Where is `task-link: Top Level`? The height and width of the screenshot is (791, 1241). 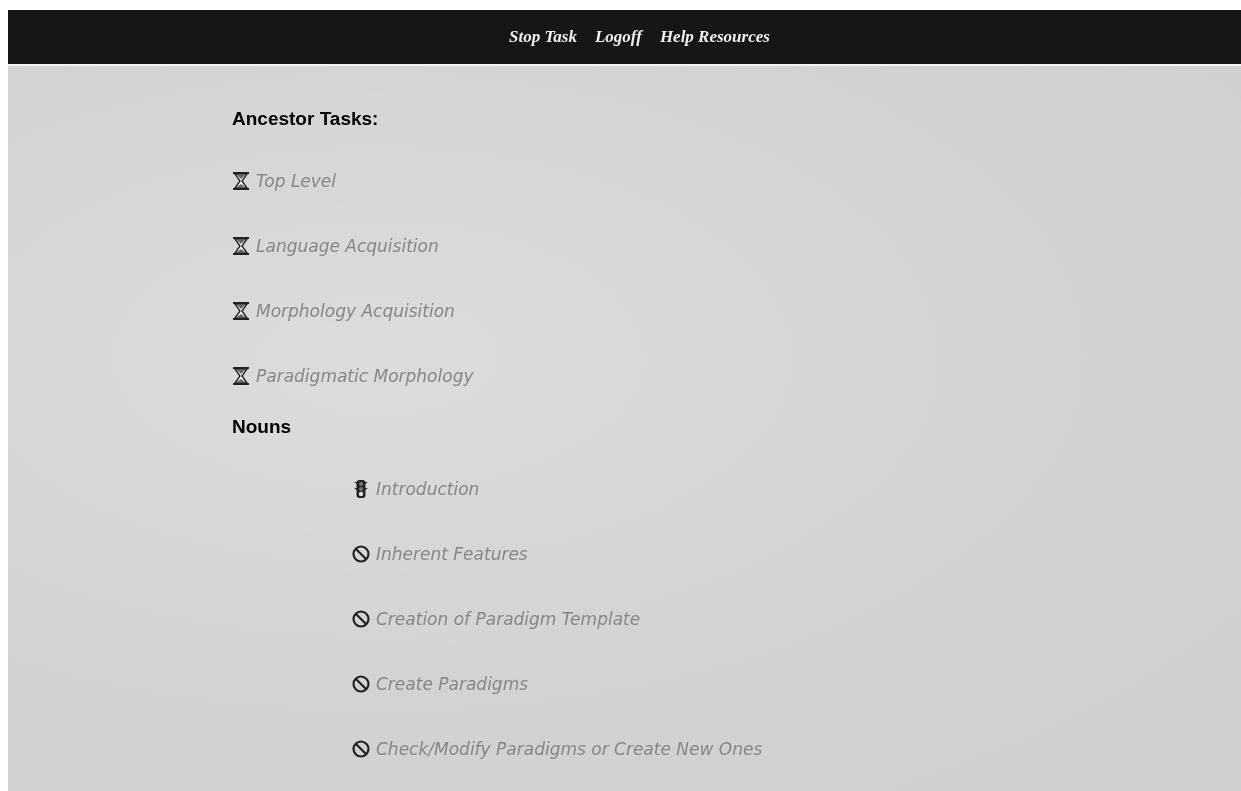
task-link: Top Level is located at coordinates (296, 180).